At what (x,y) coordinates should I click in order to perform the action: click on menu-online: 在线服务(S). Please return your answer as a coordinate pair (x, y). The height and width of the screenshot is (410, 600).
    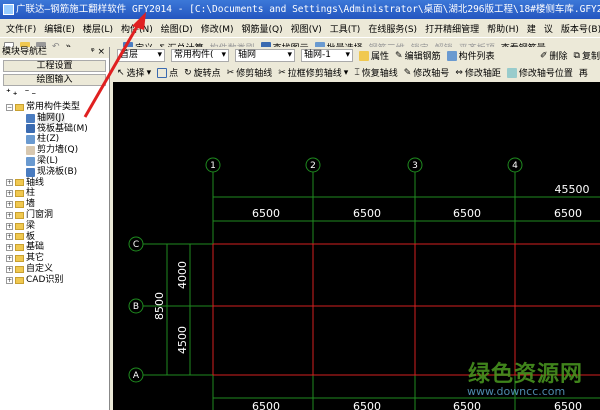
    Looking at the image, I should click on (392, 28).